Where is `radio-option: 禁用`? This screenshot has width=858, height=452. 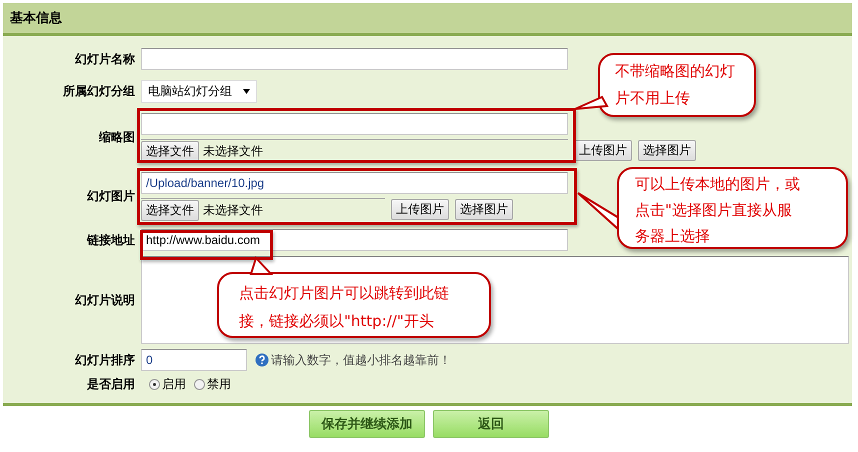 radio-option: 禁用 is located at coordinates (212, 384).